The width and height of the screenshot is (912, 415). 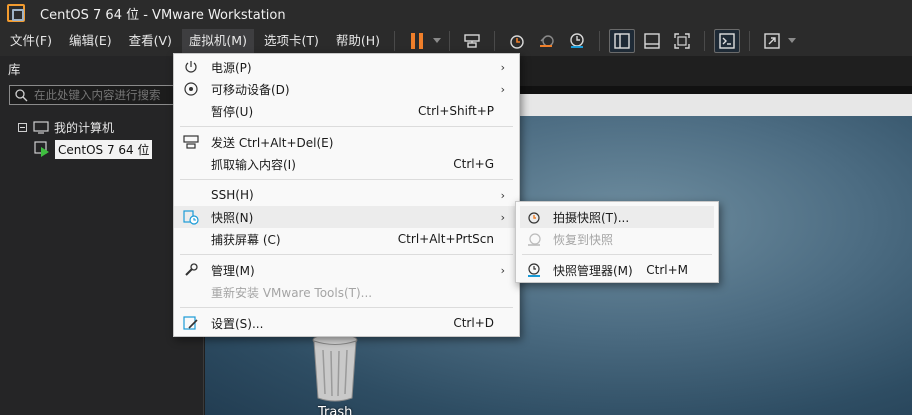 What do you see at coordinates (667, 270) in the screenshot?
I see `shortcut-label: Ctrl+M` at bounding box center [667, 270].